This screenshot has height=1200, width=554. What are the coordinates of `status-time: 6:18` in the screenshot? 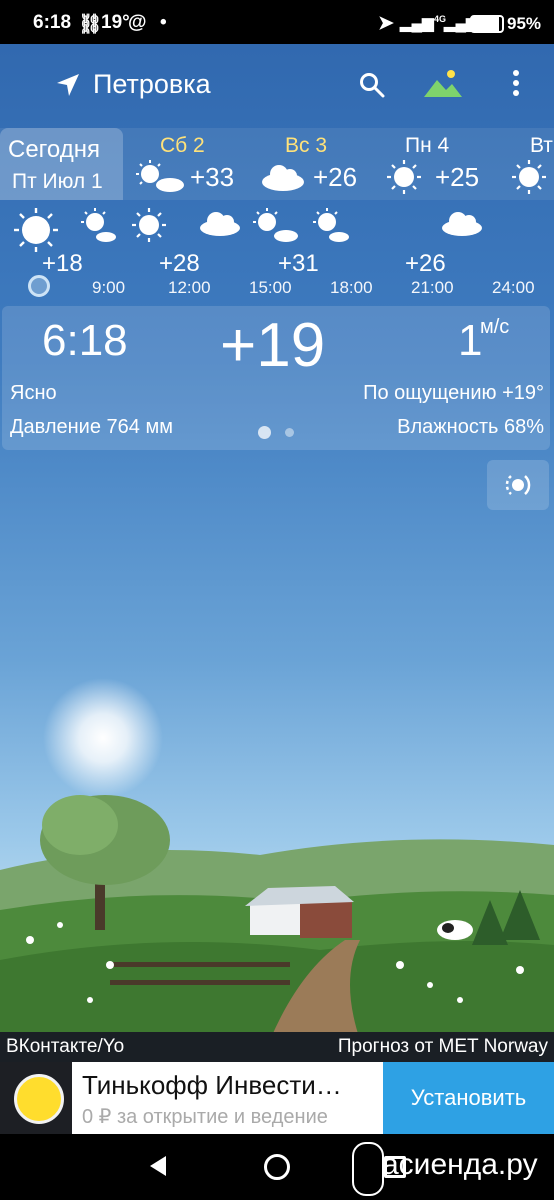 It's located at (52, 22).